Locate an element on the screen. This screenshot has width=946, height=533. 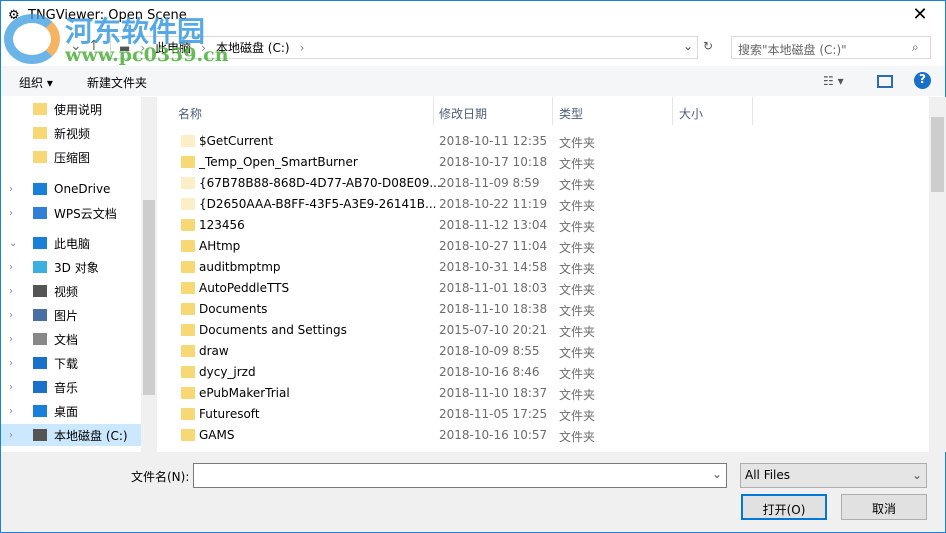
file-name: 123456 is located at coordinates (222, 225).